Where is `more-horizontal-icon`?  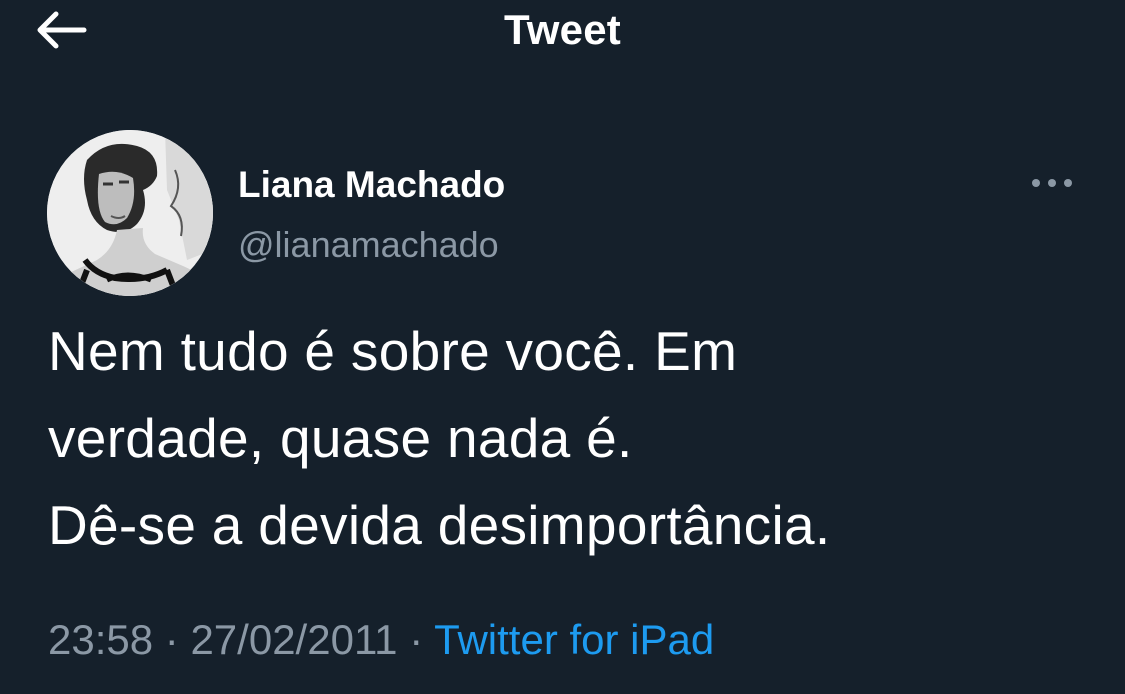
more-horizontal-icon is located at coordinates (1052, 183).